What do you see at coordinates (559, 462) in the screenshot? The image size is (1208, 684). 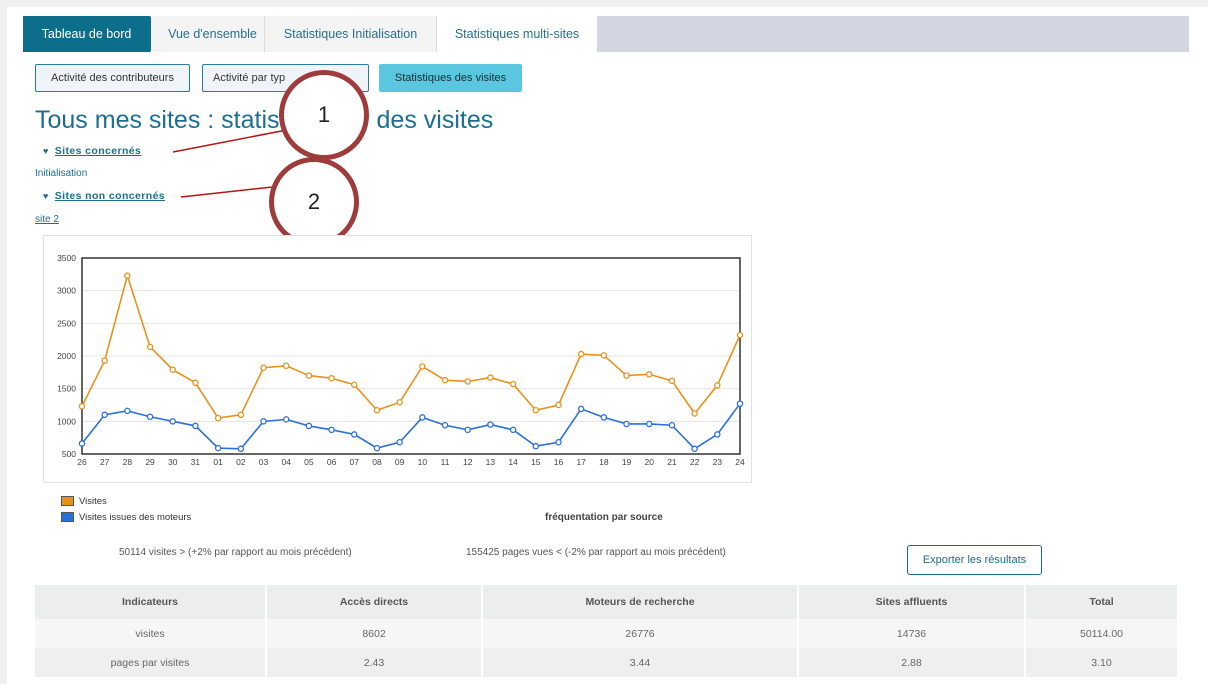 I see `x-tick-label: 16` at bounding box center [559, 462].